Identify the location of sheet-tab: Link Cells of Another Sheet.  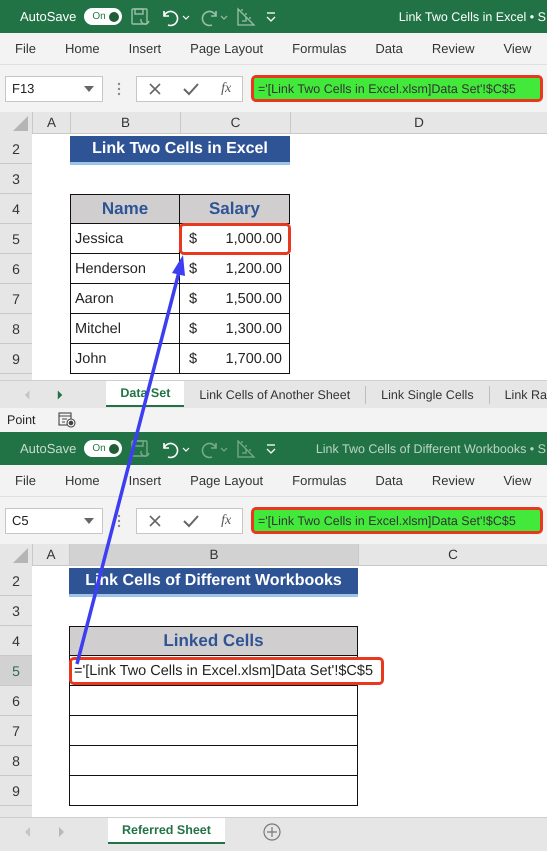
(275, 395).